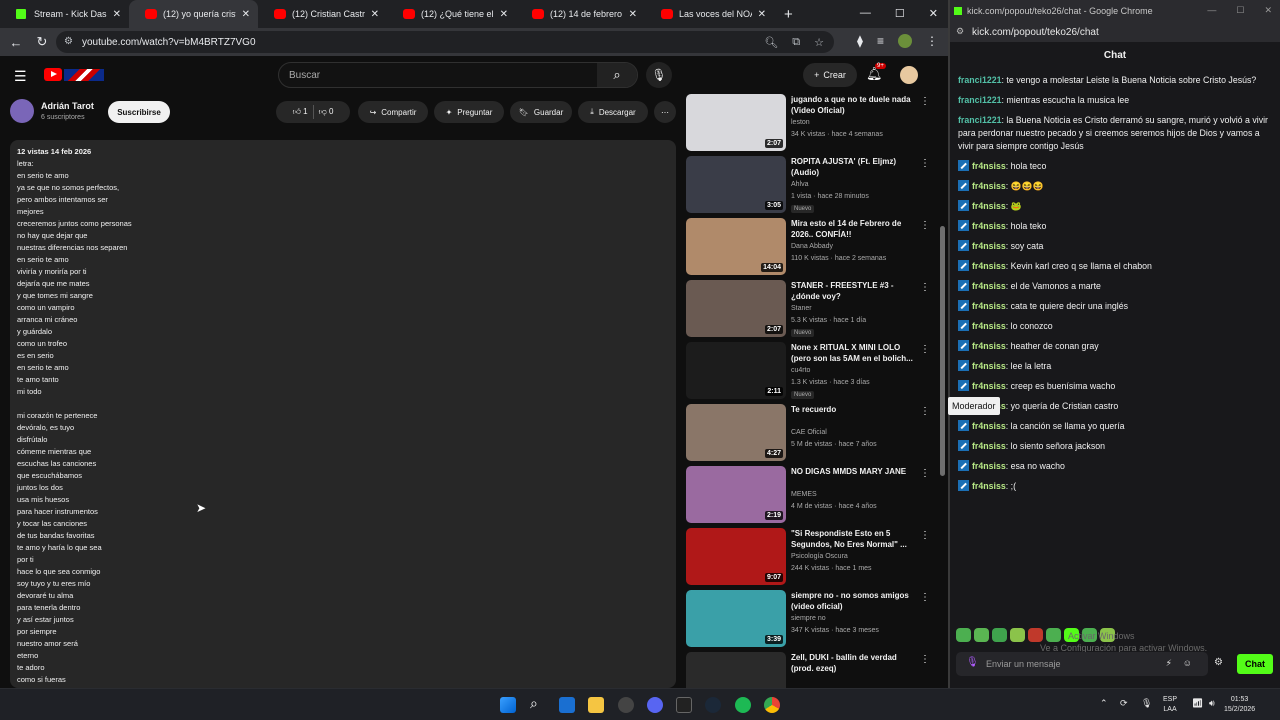  Describe the element at coordinates (819, 556) in the screenshot. I see `video-channel: Psicología Oscura` at that location.